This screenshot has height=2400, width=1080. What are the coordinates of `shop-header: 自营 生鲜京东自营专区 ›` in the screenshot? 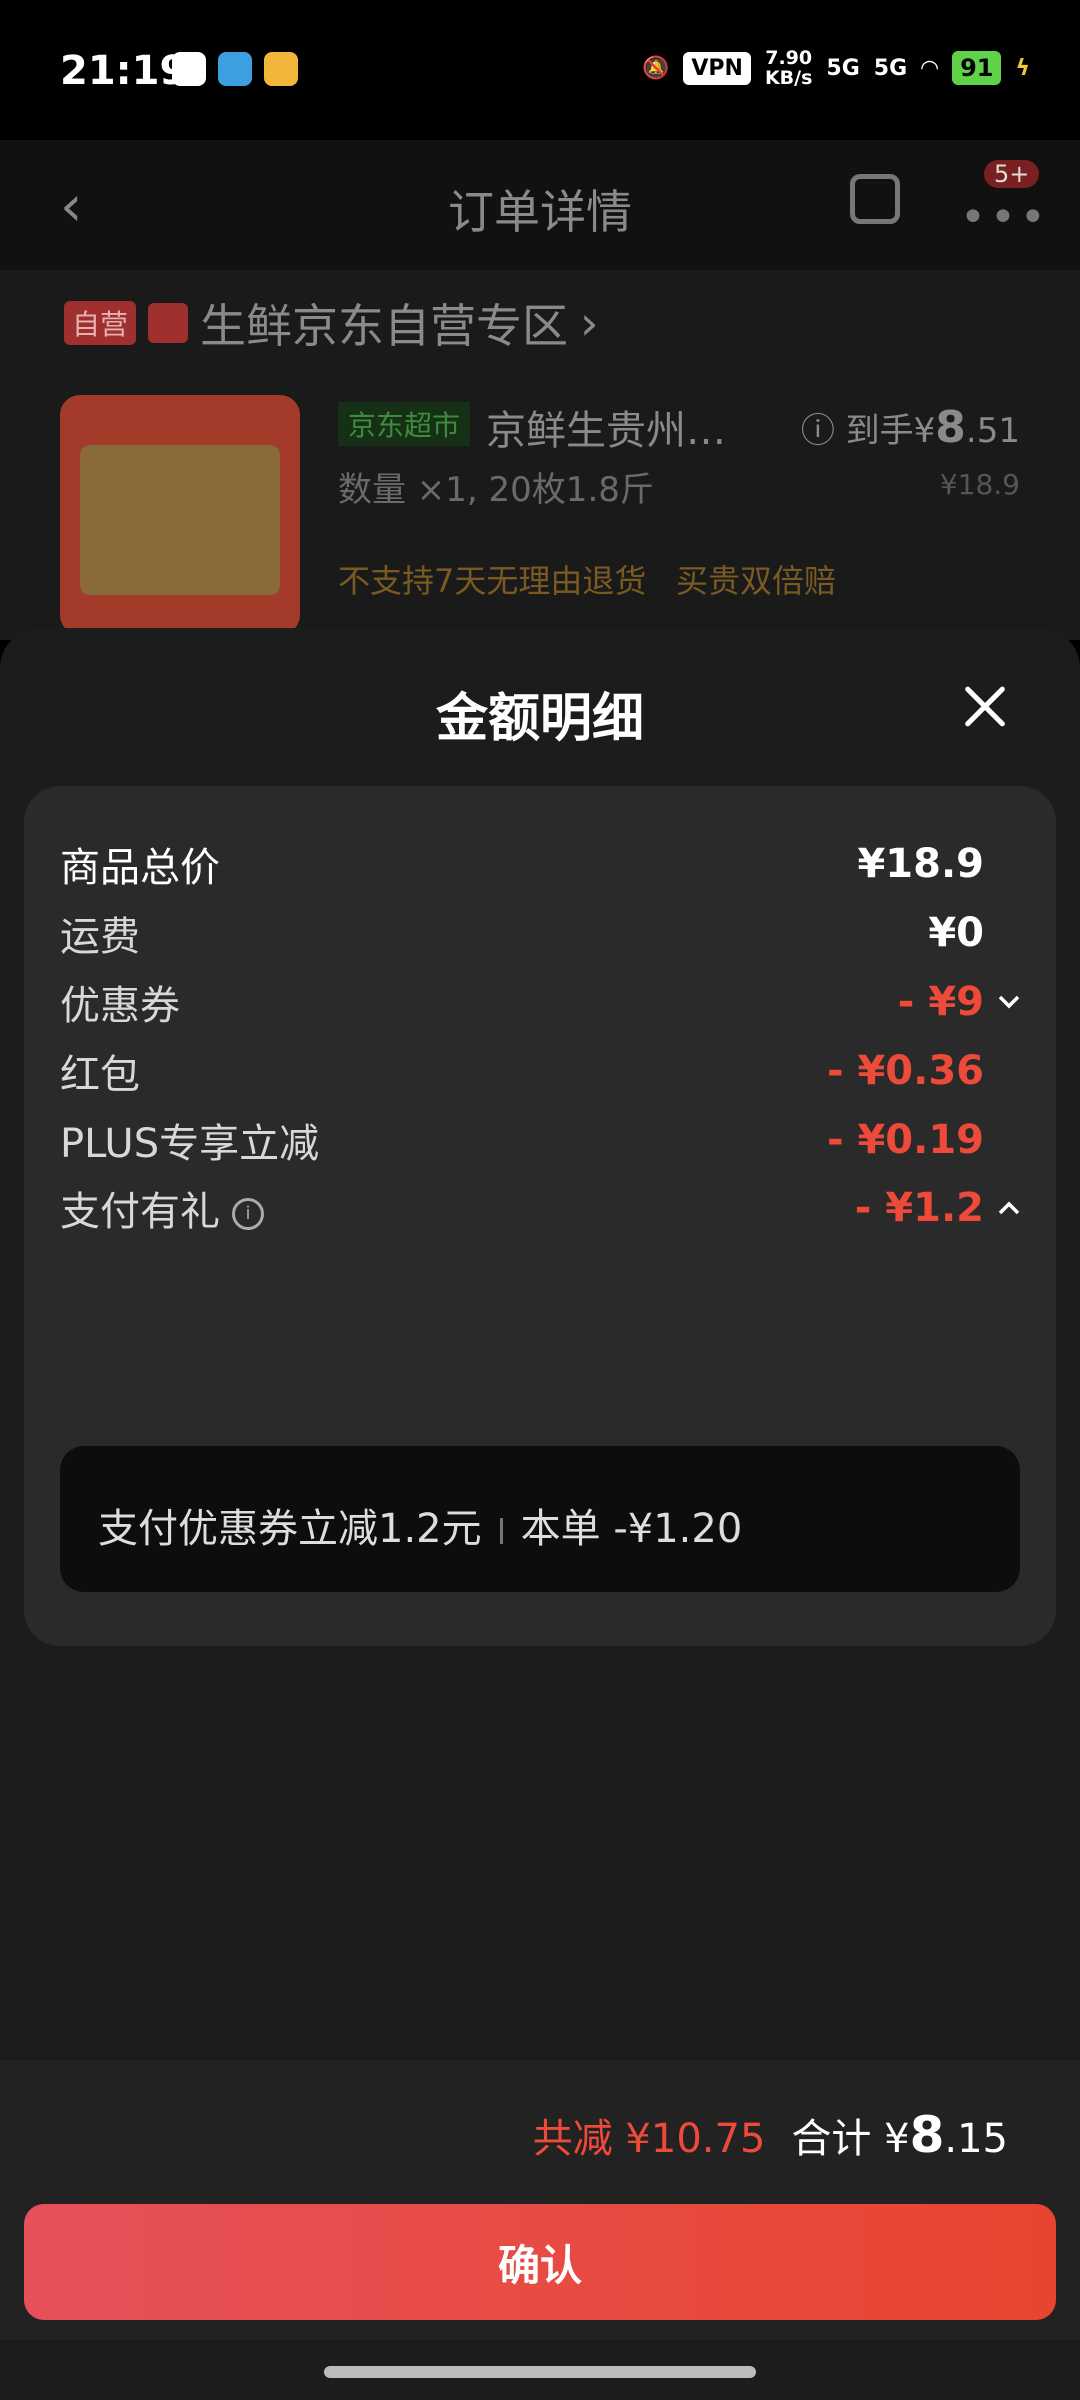 It's located at (331, 323).